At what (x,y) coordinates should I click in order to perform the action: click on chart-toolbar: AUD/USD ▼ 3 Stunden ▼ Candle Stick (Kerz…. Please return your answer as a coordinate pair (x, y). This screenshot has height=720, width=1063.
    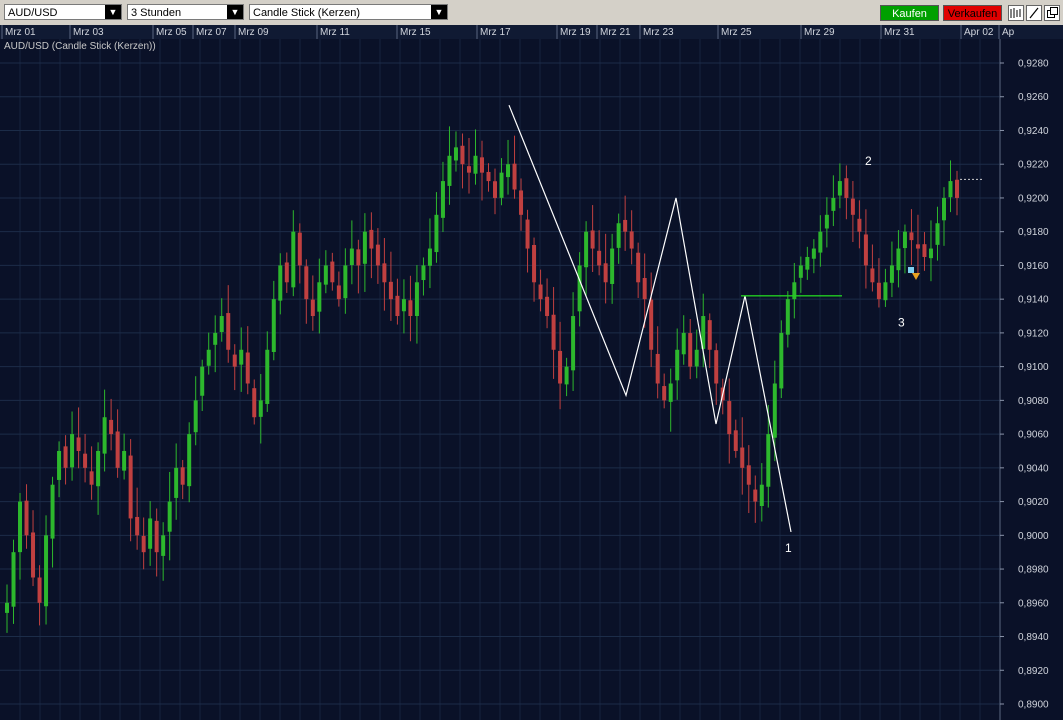
    Looking at the image, I should click on (531, 13).